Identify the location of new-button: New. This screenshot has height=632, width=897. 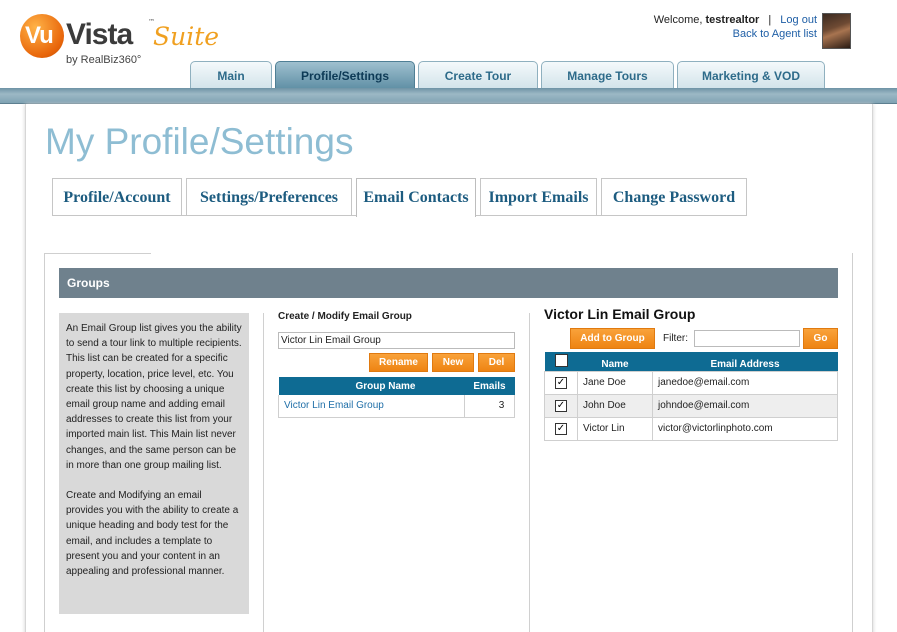
(453, 362).